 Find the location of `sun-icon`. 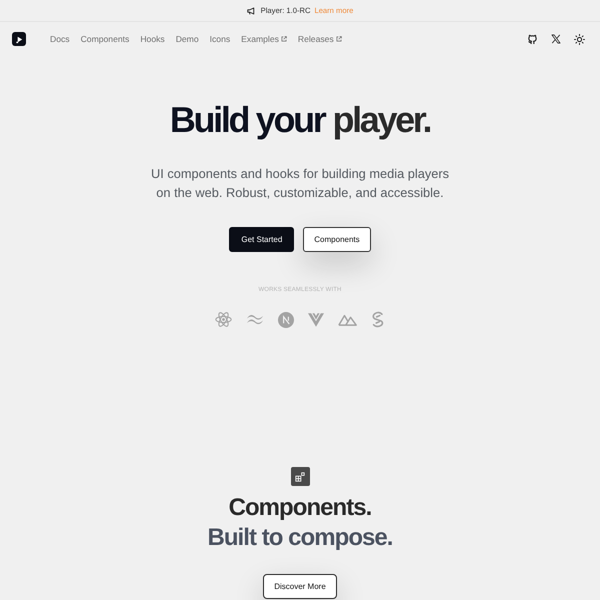

sun-icon is located at coordinates (579, 39).